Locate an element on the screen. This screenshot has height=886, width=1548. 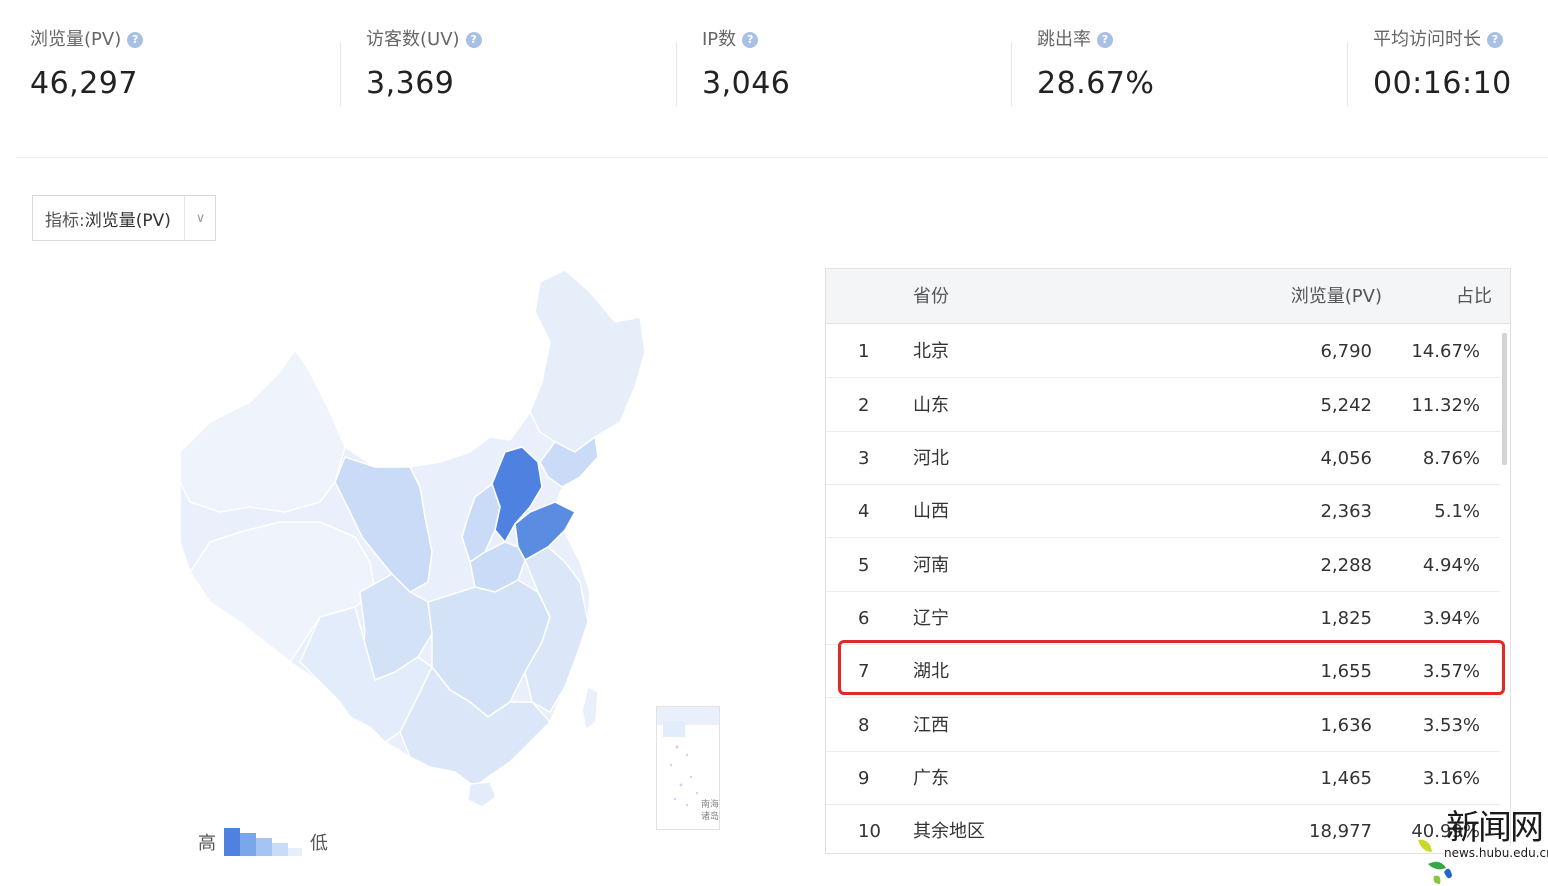
table-row: 10 其余地区 18,977 40.99% is located at coordinates (1163, 829).